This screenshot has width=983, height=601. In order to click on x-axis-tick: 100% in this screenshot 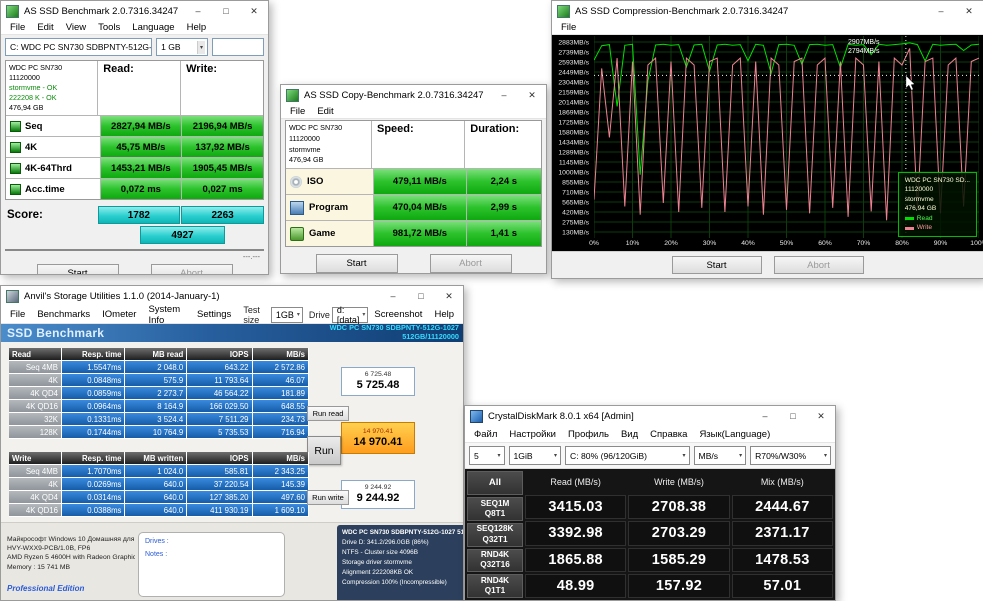, I will do `click(976, 243)`.